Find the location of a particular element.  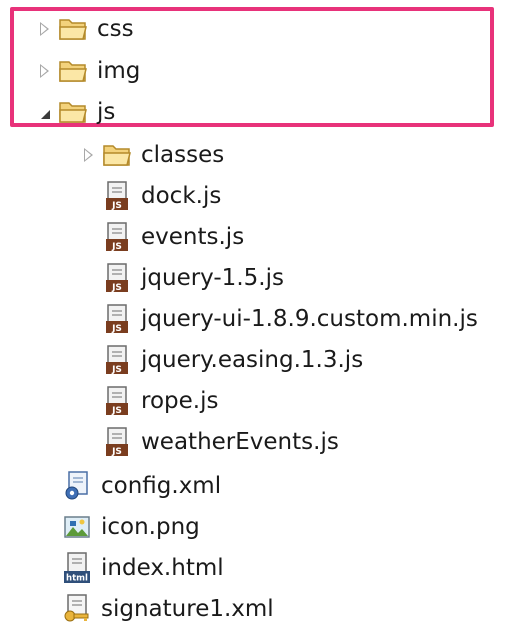

tree-item-label: rope.js is located at coordinates (180, 401).